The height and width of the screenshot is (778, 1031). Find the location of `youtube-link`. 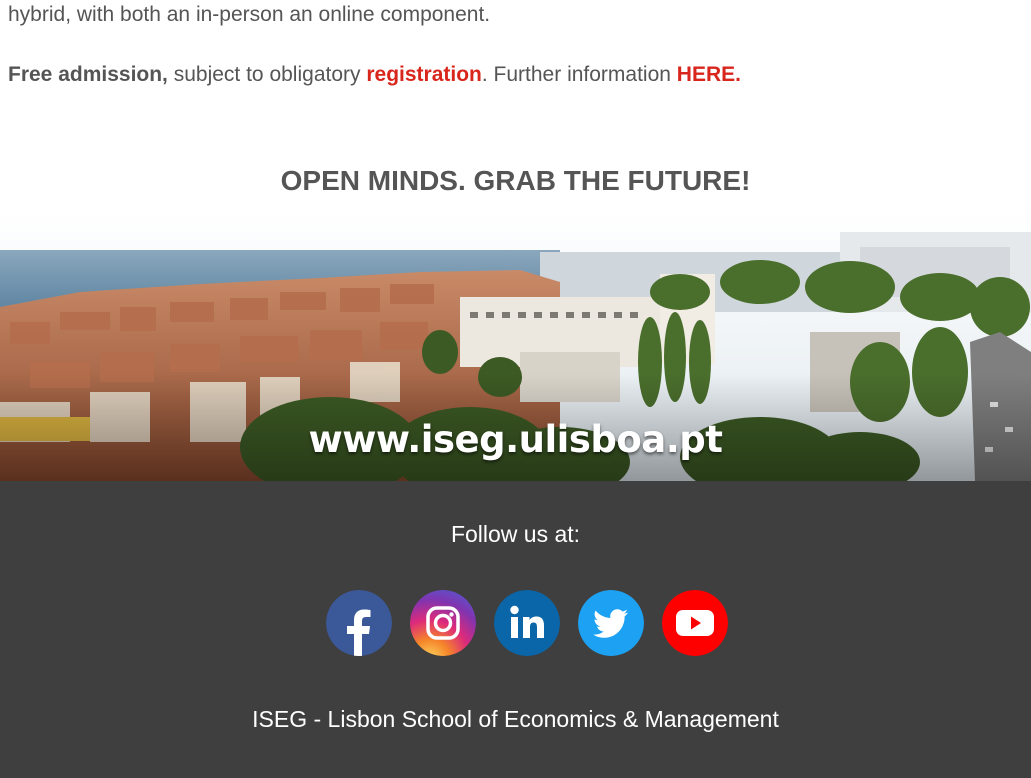

youtube-link is located at coordinates (695, 623).